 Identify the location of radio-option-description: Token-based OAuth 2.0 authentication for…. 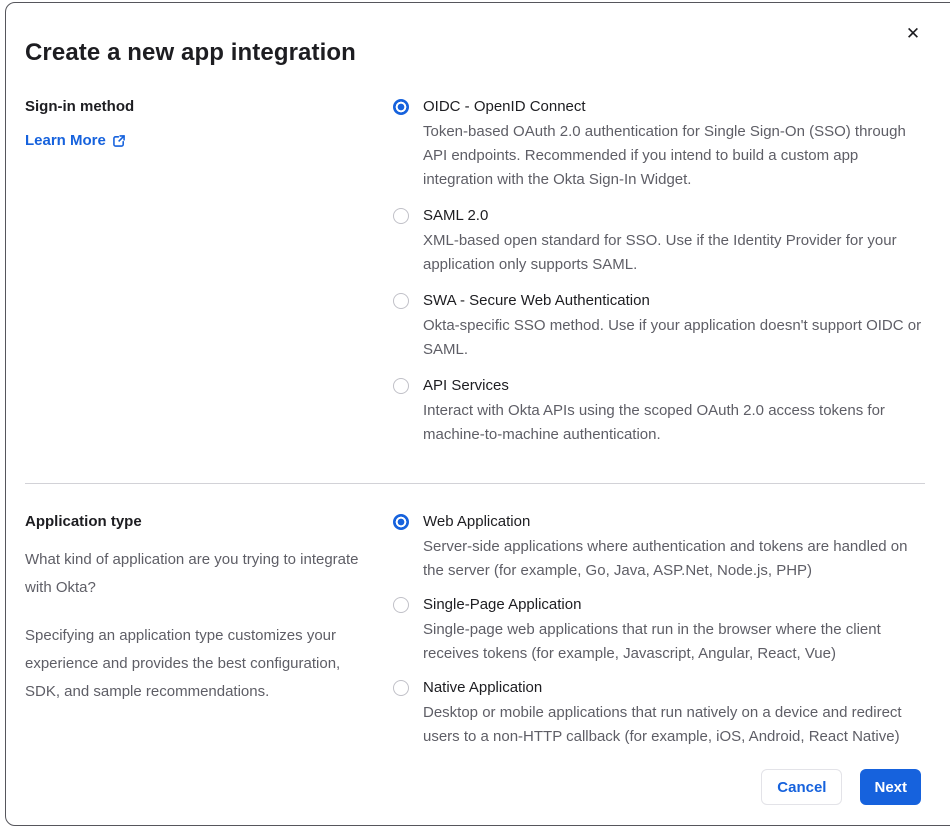
(664, 155).